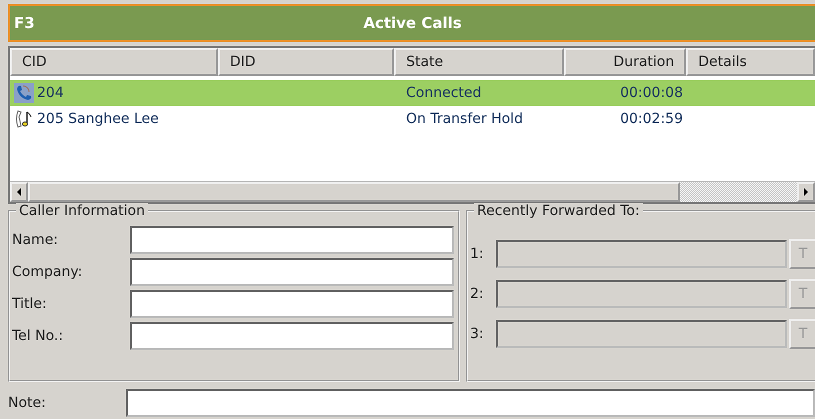 This screenshot has height=419, width=815. What do you see at coordinates (36, 240) in the screenshot?
I see `field-label: Name:` at bounding box center [36, 240].